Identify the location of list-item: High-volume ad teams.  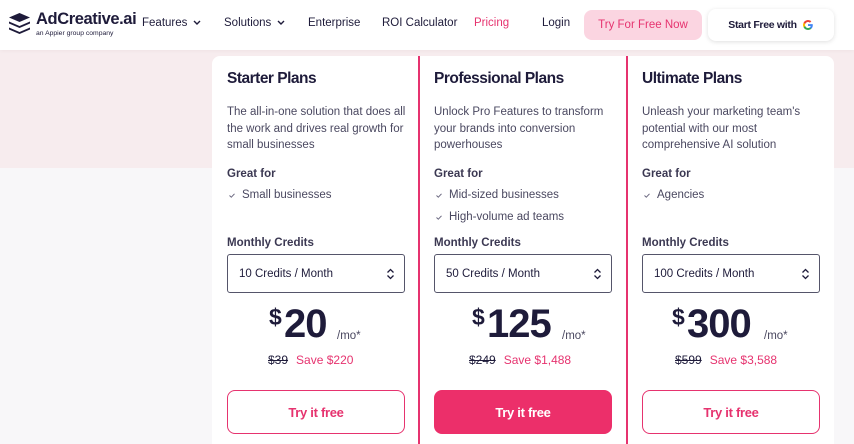
(499, 217).